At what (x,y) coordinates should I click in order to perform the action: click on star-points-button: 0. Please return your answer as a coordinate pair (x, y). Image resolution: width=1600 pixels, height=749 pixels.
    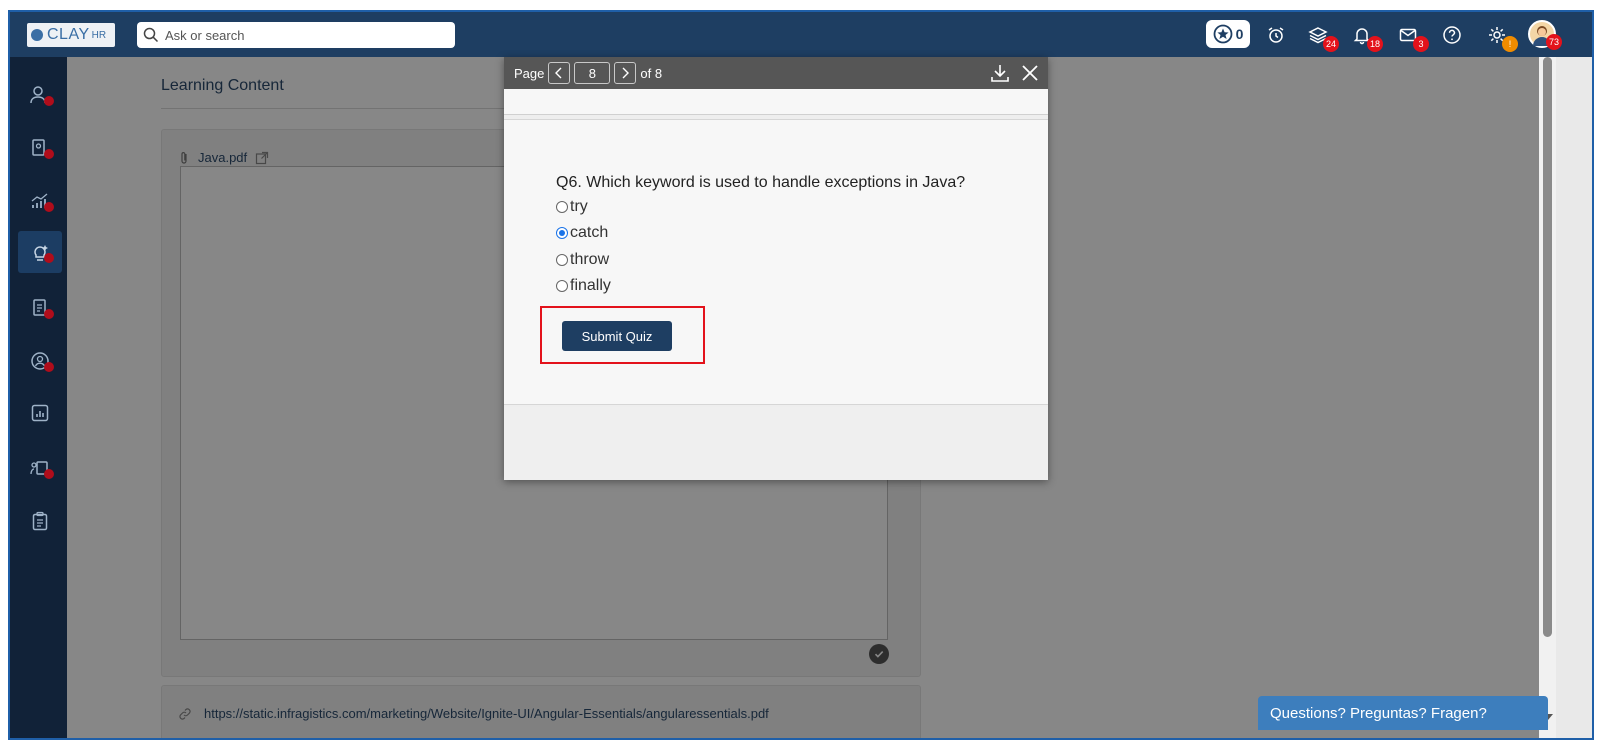
    Looking at the image, I should click on (1228, 34).